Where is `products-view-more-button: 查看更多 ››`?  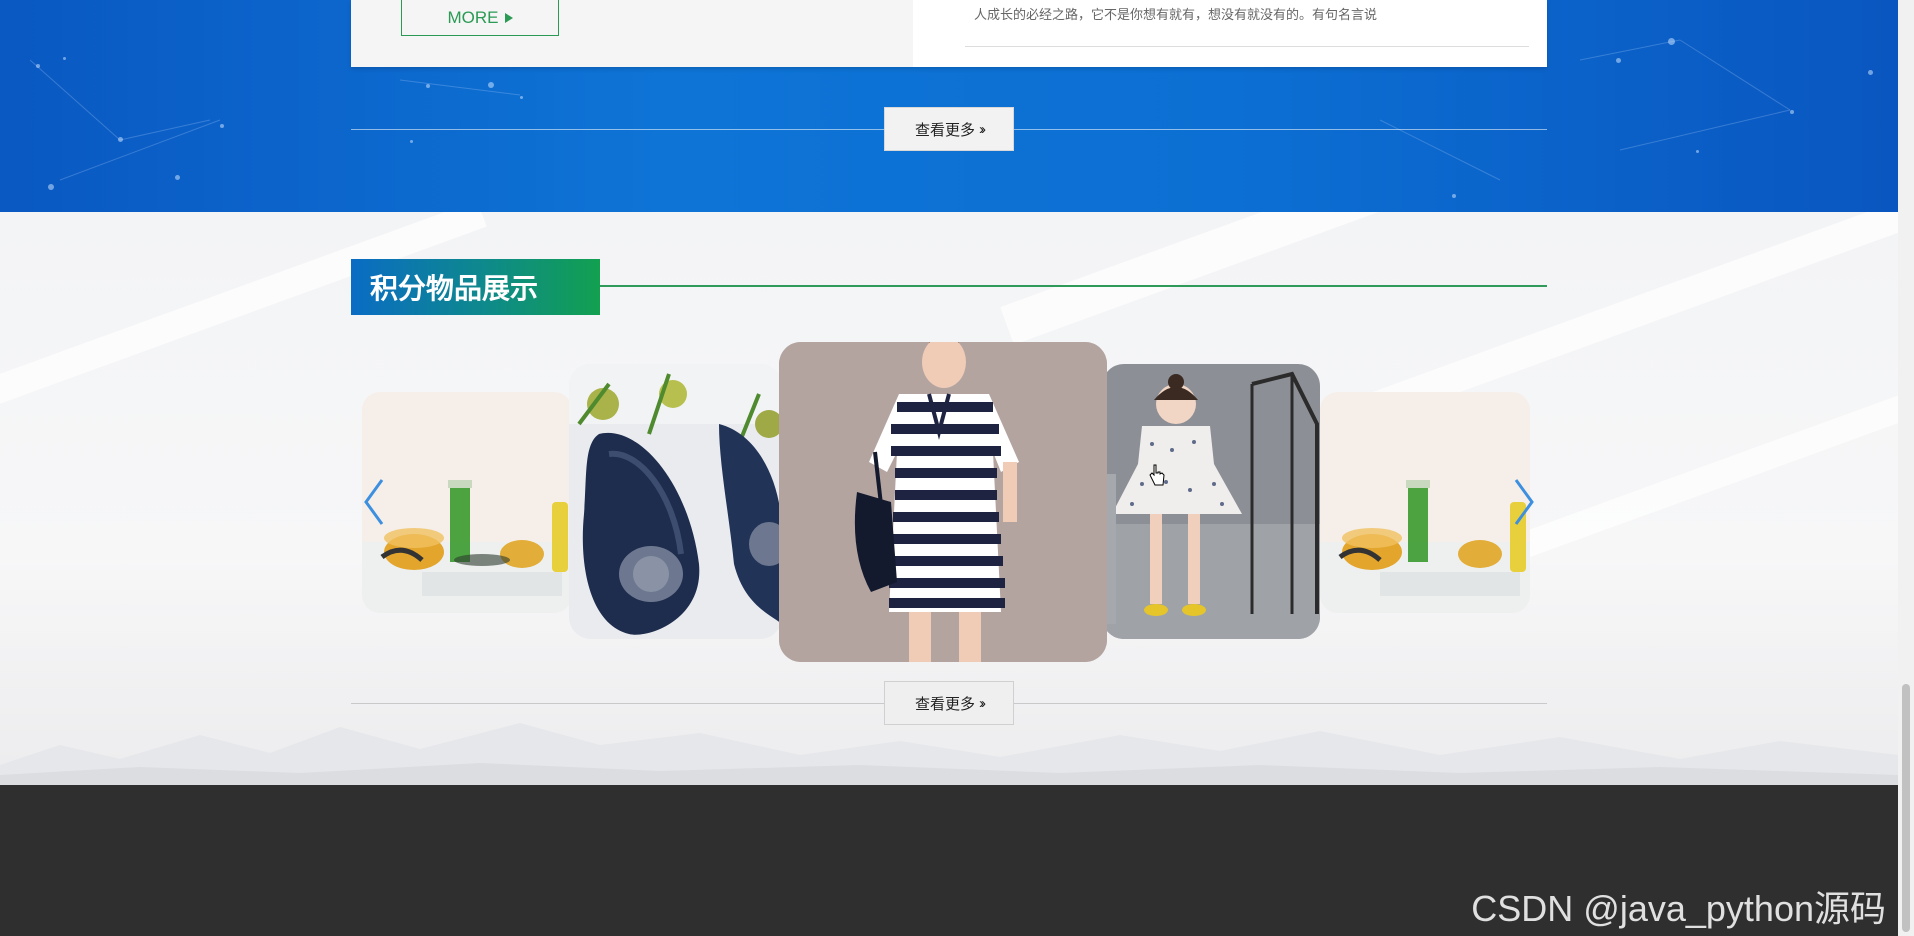 products-view-more-button: 查看更多 ›› is located at coordinates (949, 703).